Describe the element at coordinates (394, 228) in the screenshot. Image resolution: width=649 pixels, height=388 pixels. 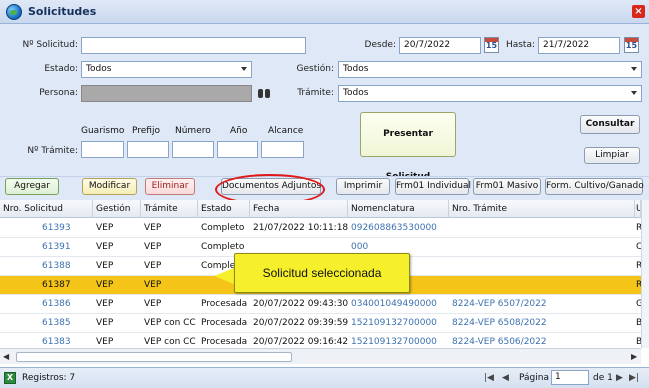
I see `cell-nomenclatura: 092608863530000` at that location.